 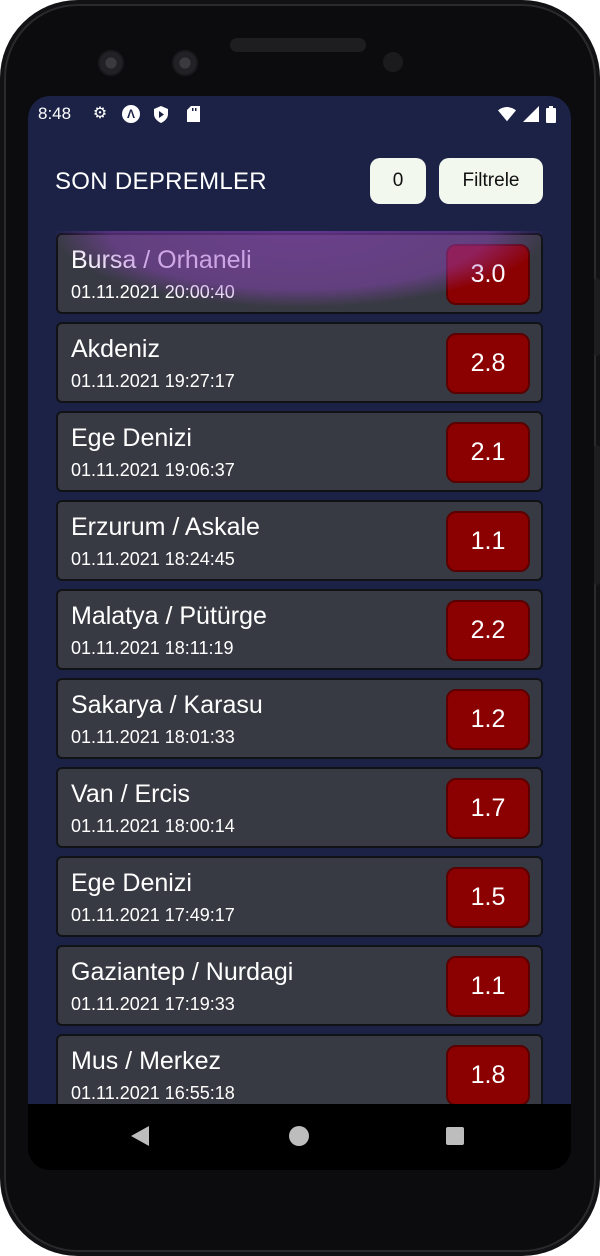 What do you see at coordinates (488, 1074) in the screenshot?
I see `magnitude-badge: 1.8` at bounding box center [488, 1074].